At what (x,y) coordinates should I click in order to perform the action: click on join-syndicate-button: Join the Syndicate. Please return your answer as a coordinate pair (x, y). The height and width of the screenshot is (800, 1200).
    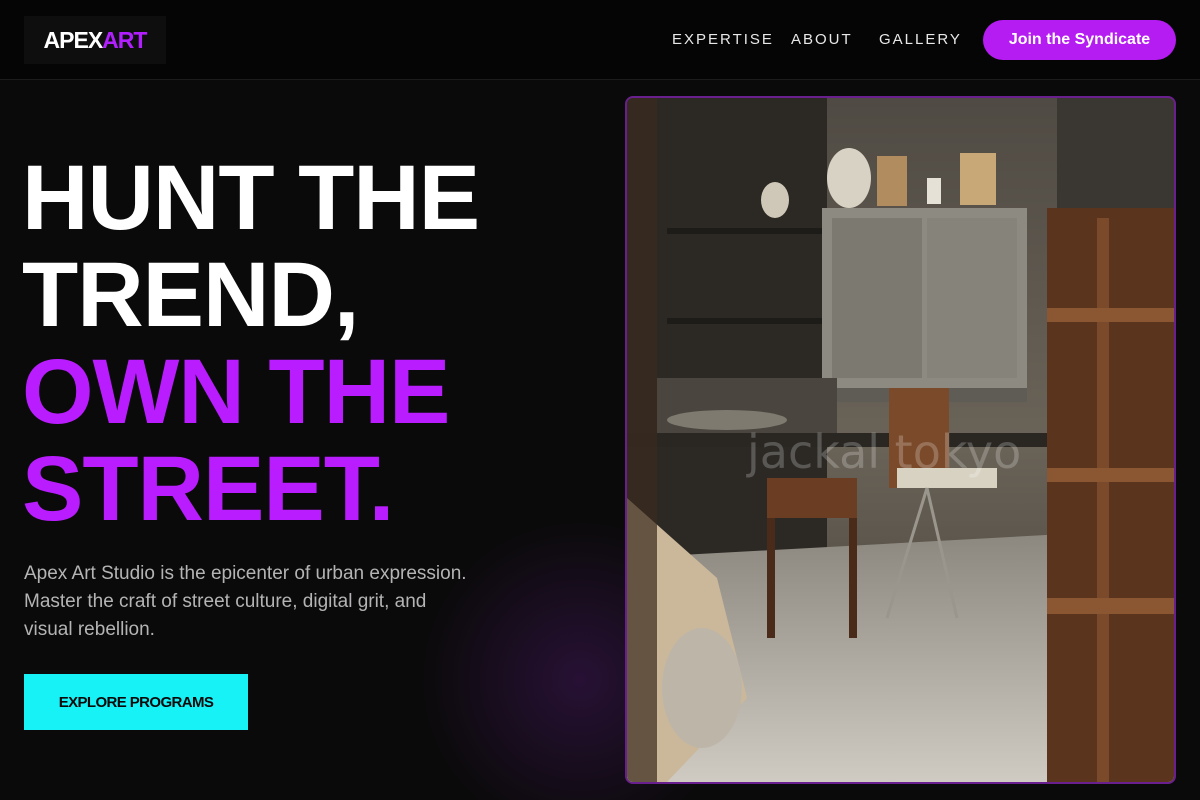
    Looking at the image, I should click on (1079, 40).